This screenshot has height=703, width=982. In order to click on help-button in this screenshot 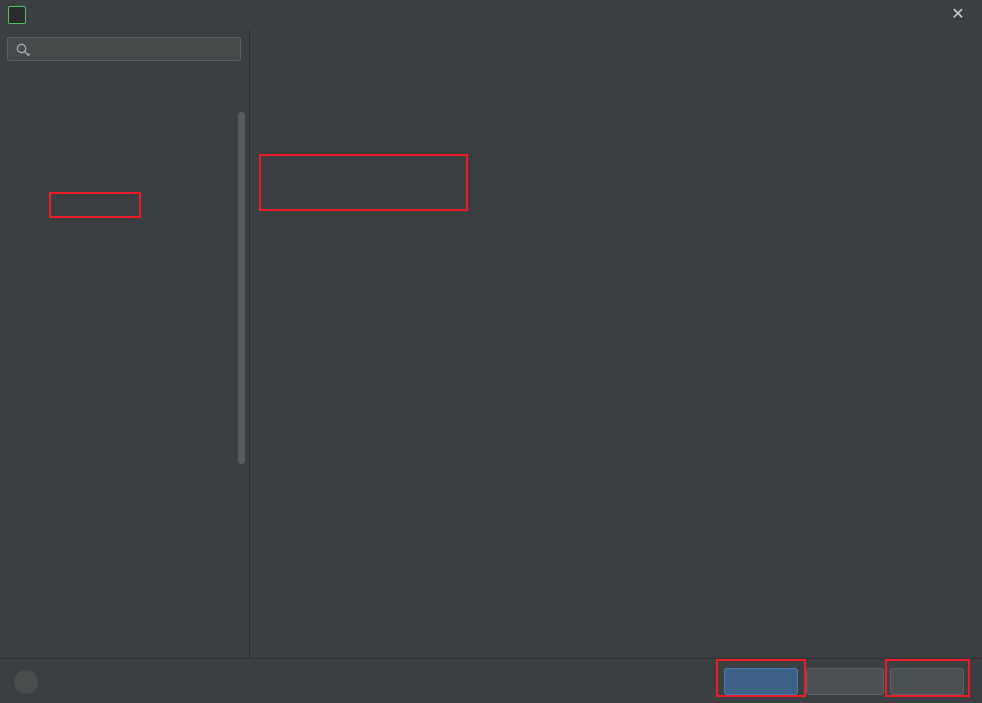, I will do `click(26, 682)`.